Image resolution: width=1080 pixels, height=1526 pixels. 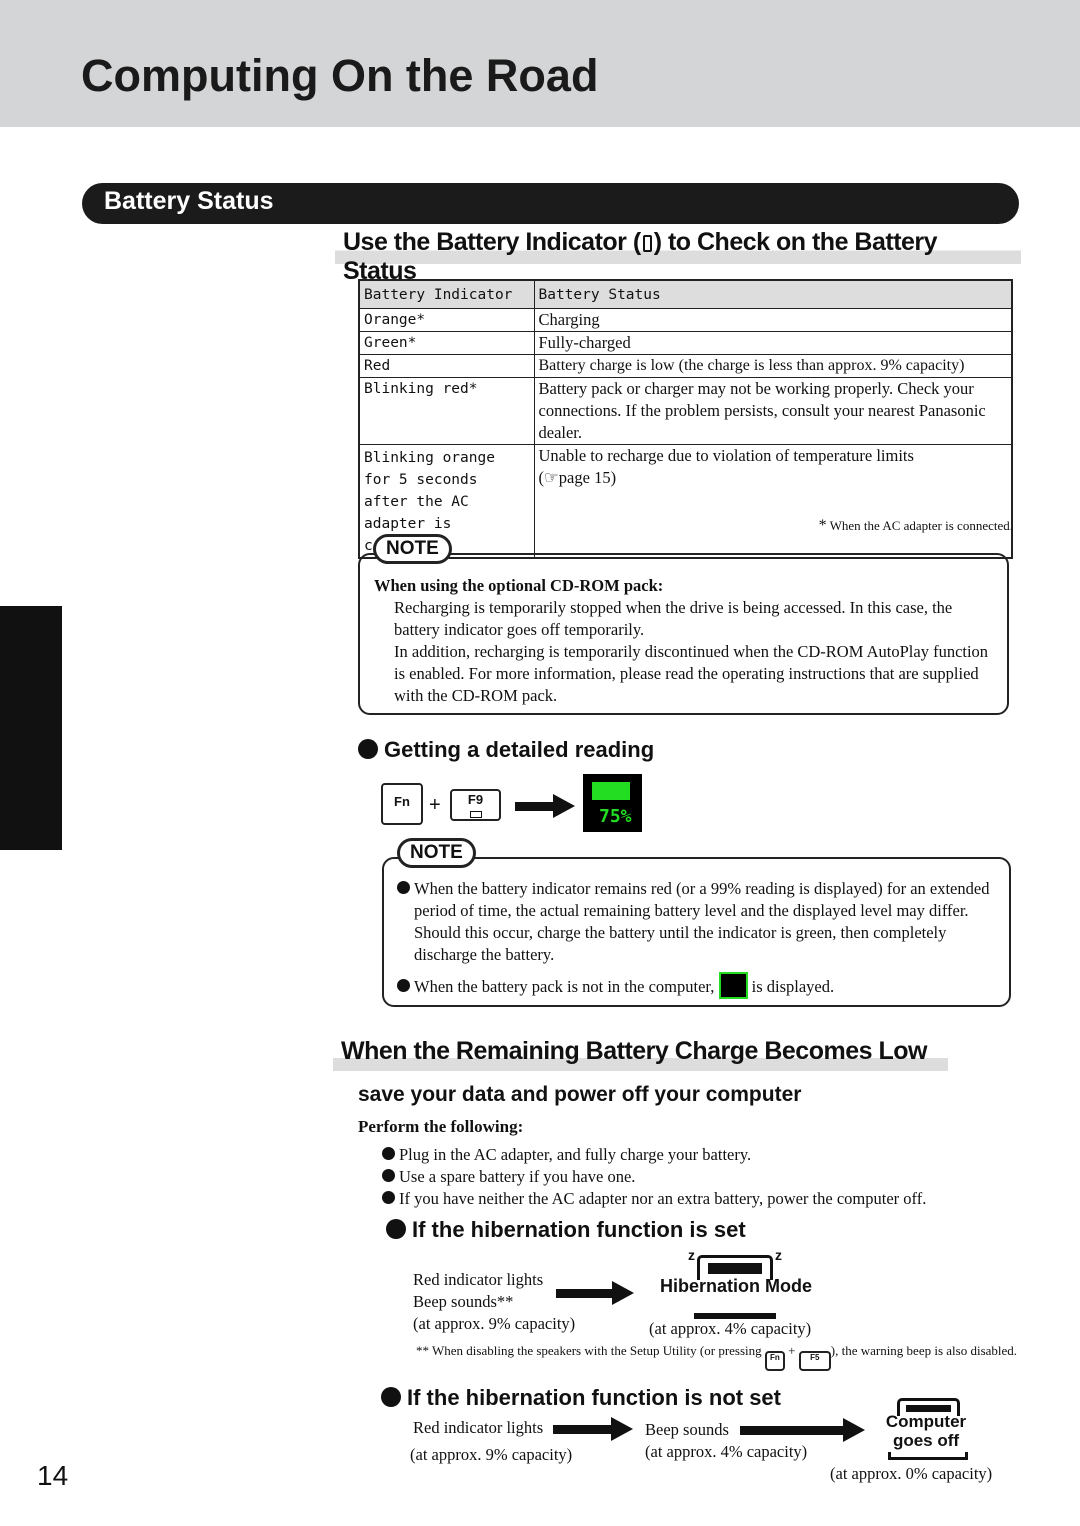 What do you see at coordinates (340, 75) in the screenshot?
I see `page-title: Computing On the Road` at bounding box center [340, 75].